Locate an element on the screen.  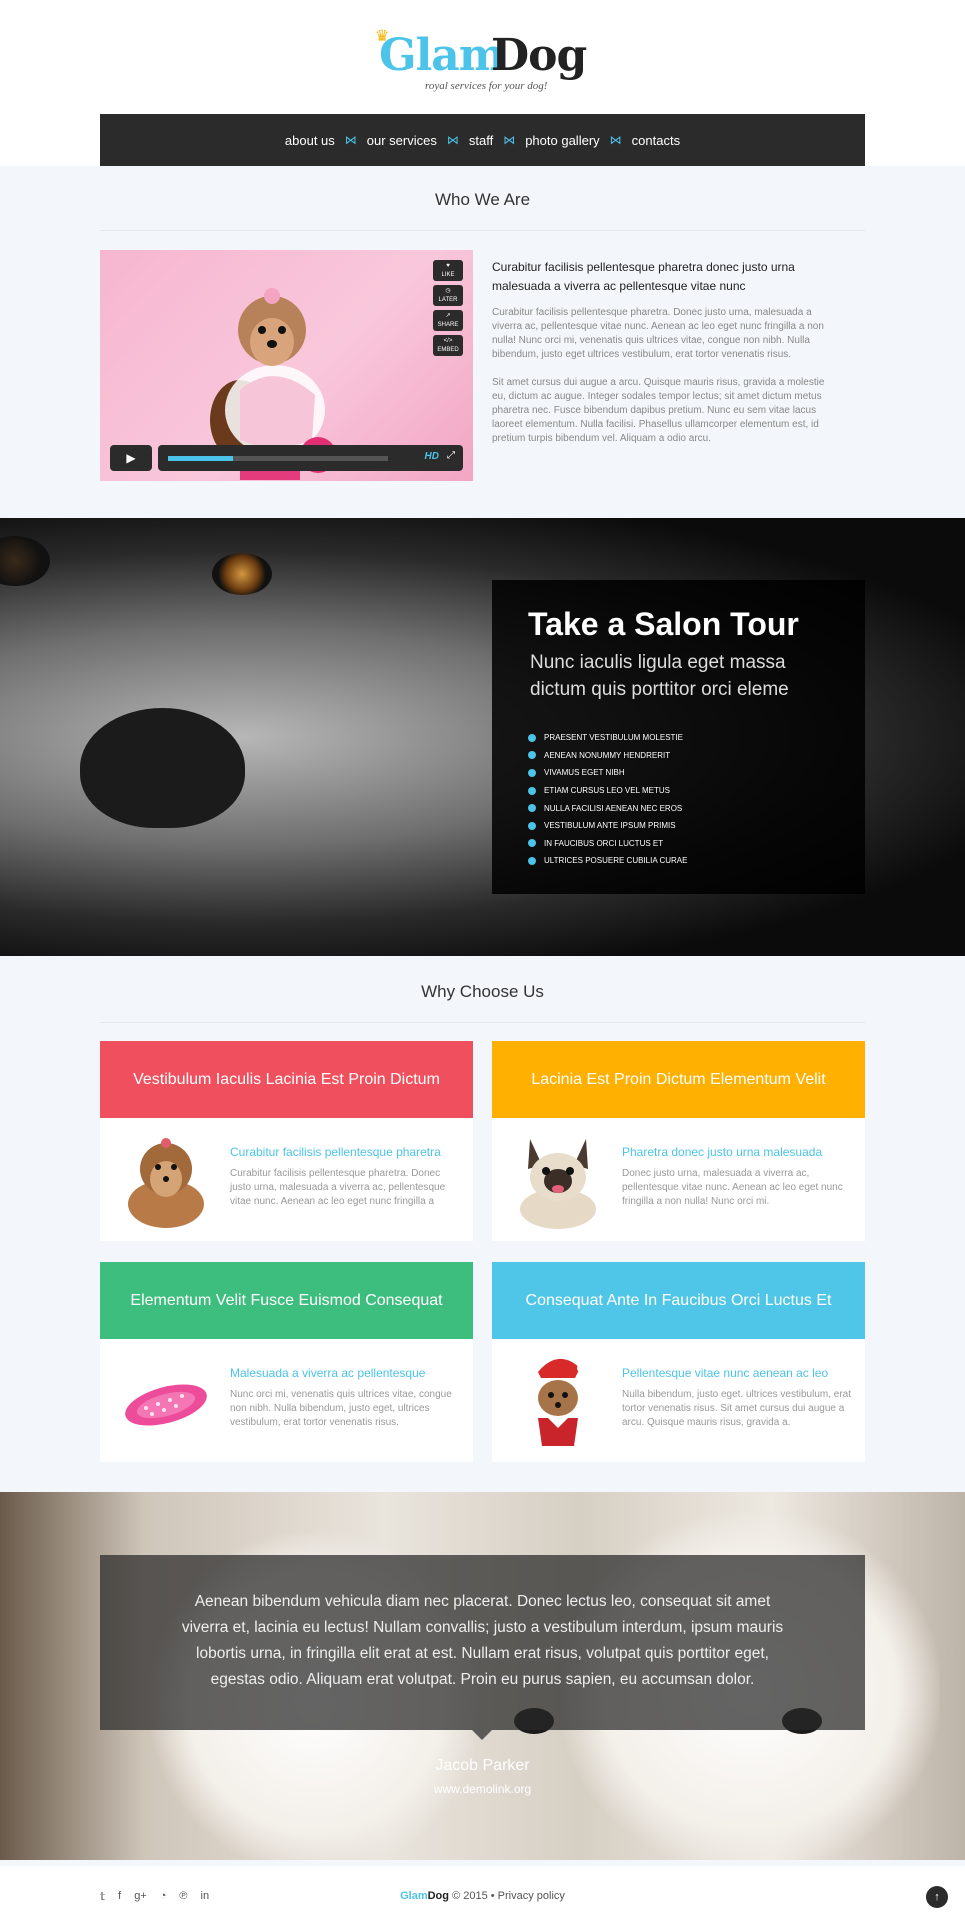
list-item-text: IN FAUCIBUS ORCI LUCTUS ET is located at coordinates (604, 843).